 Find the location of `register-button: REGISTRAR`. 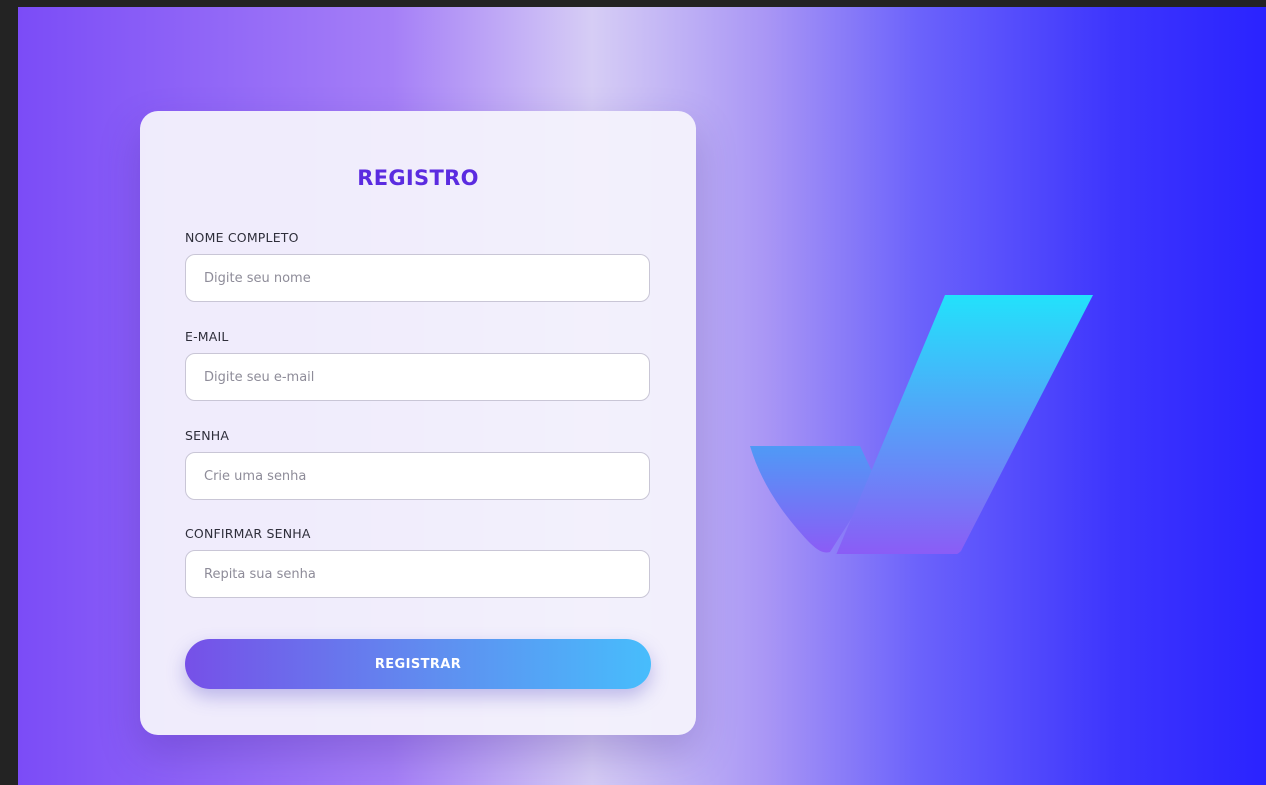

register-button: REGISTRAR is located at coordinates (418, 664).